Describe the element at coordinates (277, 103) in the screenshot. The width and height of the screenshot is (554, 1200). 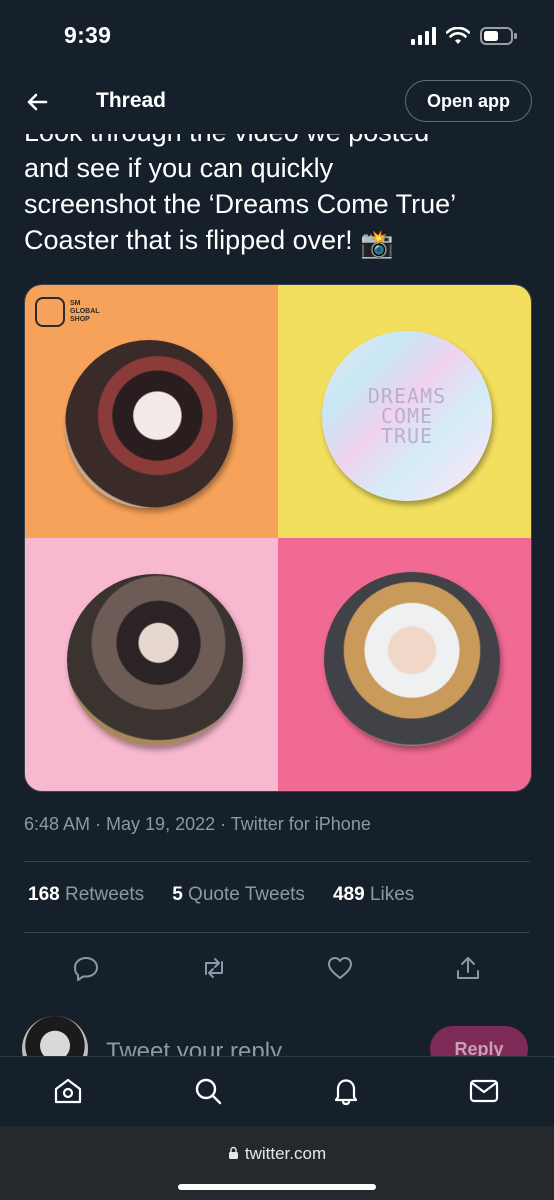
I see `thread-header: Thread Open app` at that location.